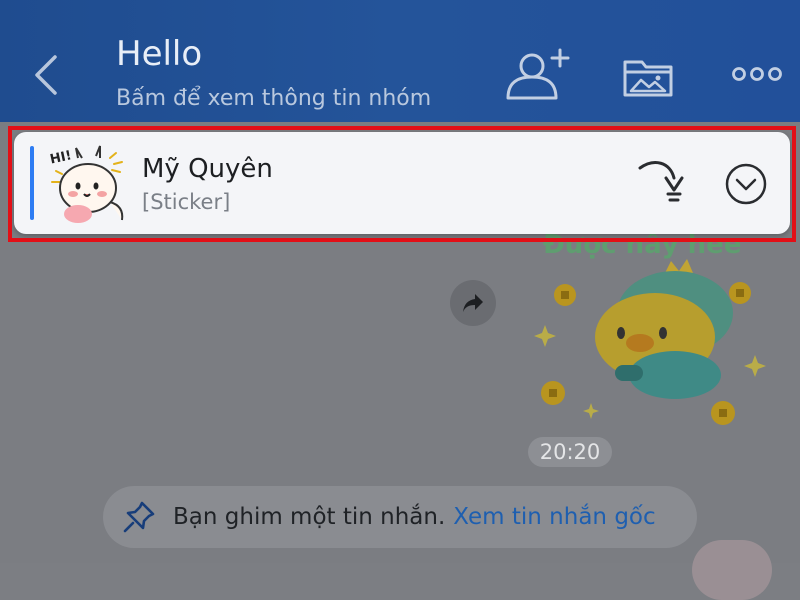  I want to click on expand-chevron-icon, so click(746, 184).